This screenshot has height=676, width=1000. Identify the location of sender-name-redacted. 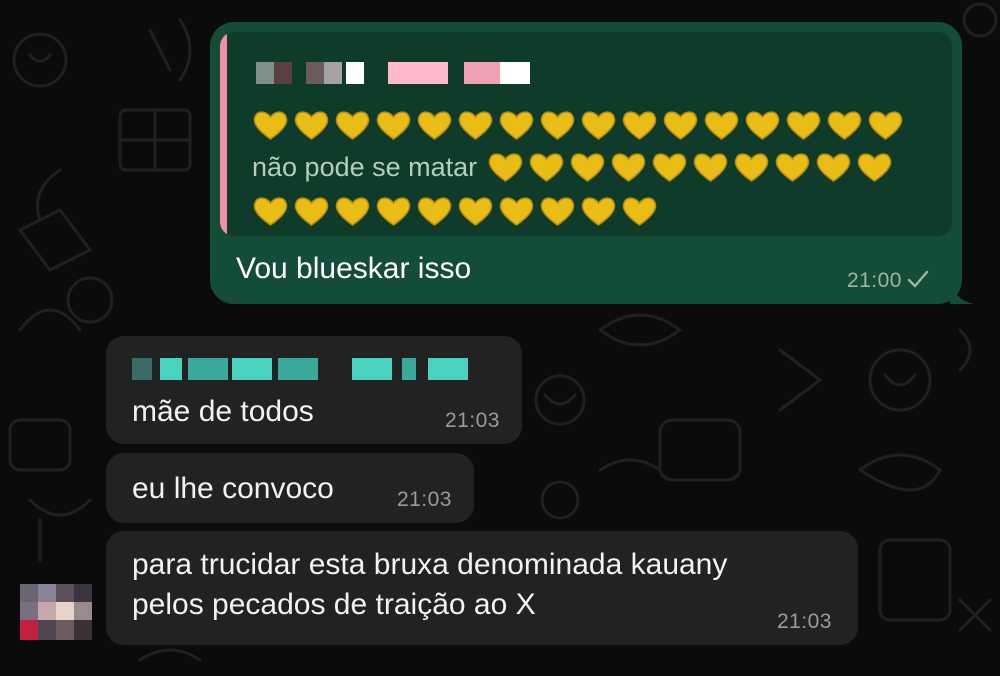
(307, 369).